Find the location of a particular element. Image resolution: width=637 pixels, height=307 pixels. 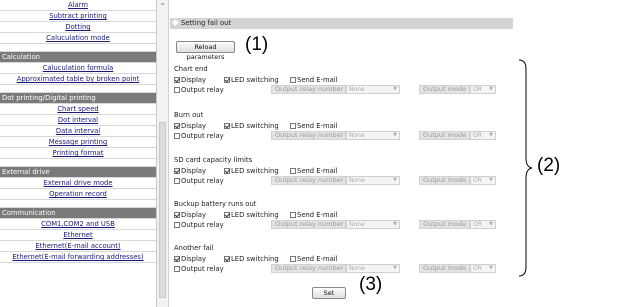

sidebar-item: Dot interval is located at coordinates (78, 120).